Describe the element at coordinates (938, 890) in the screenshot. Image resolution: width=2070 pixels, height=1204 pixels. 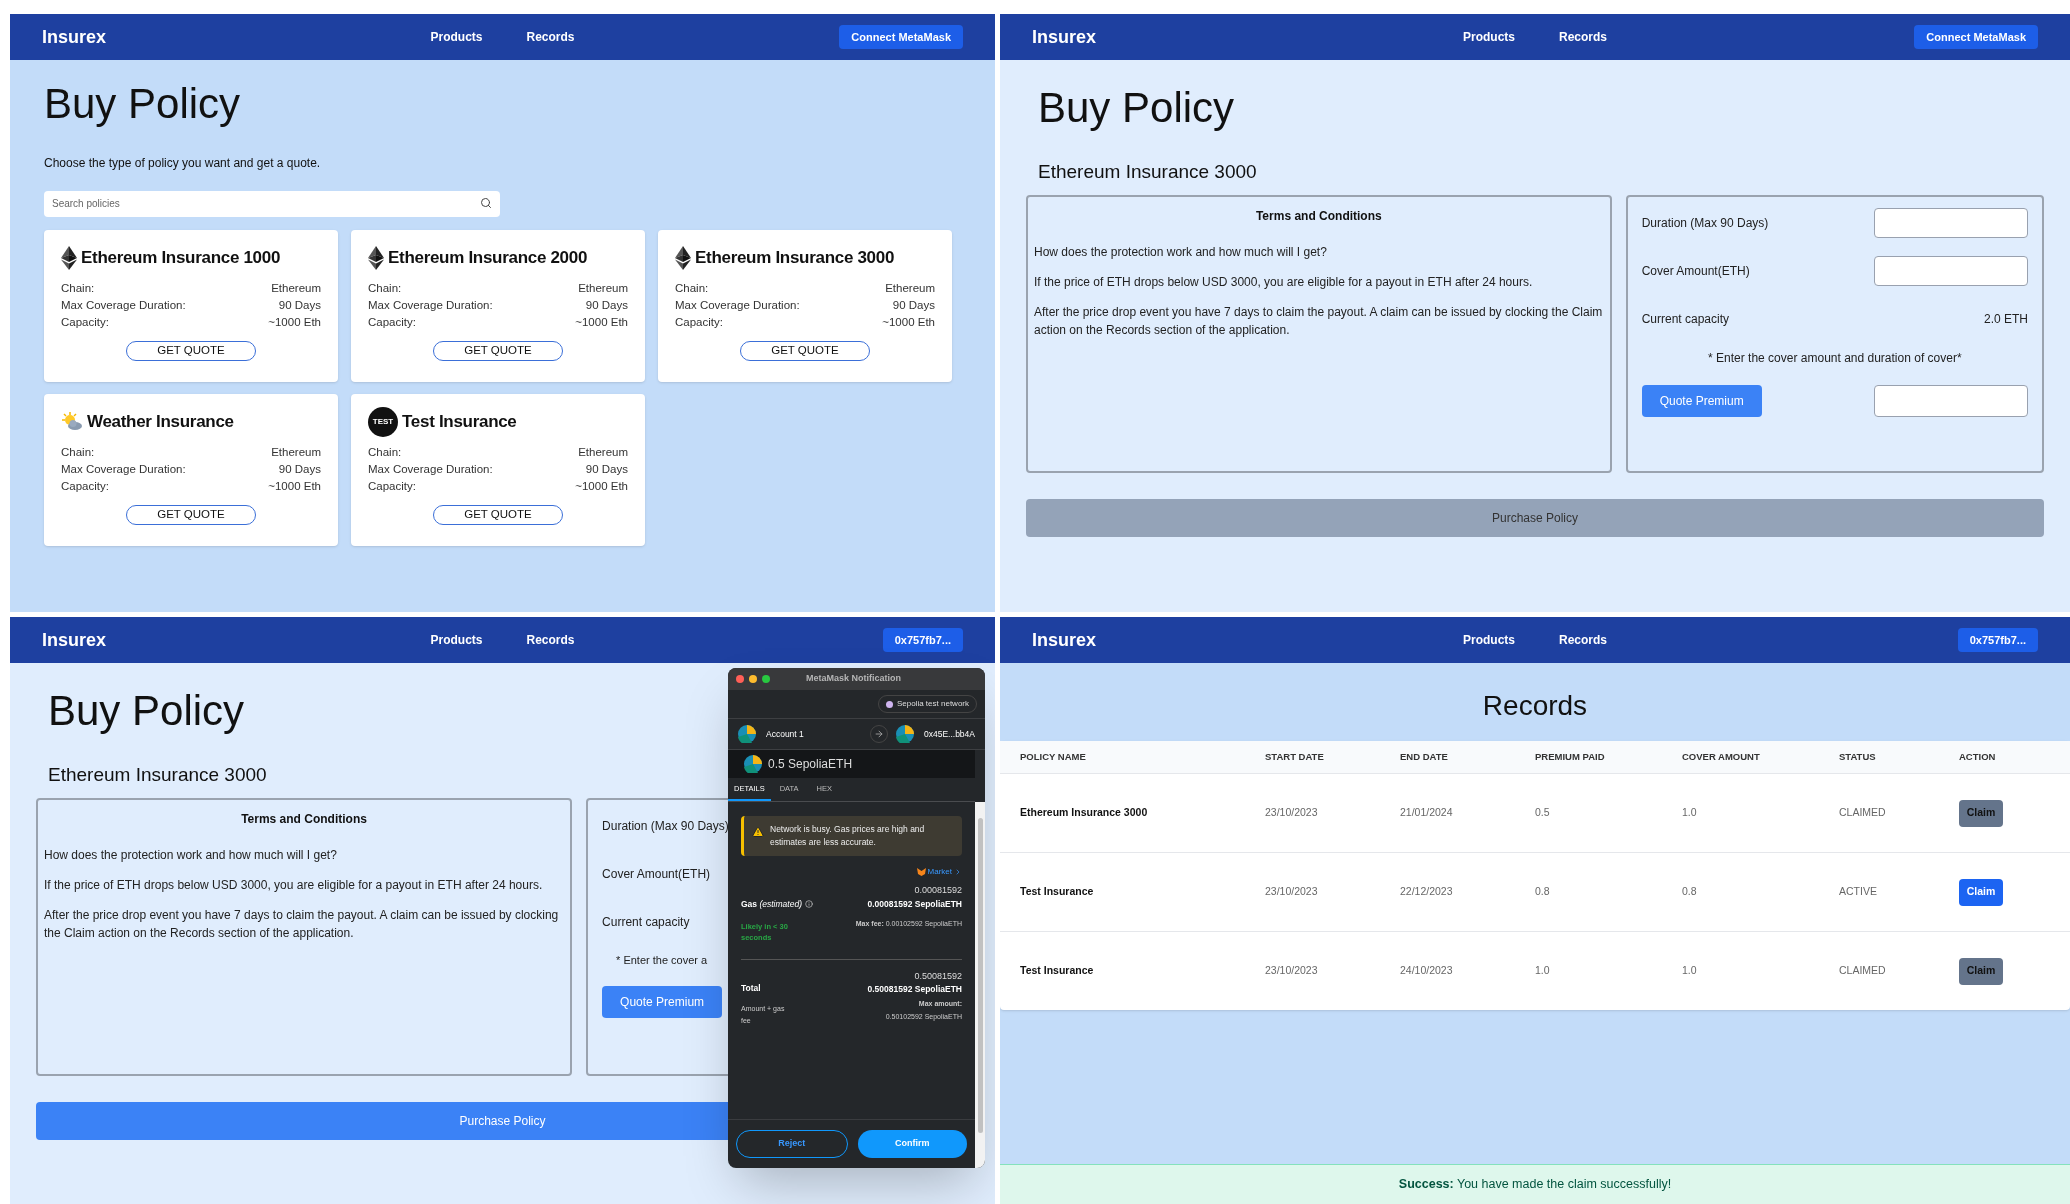
I see `gas-value: 0.00081592` at that location.